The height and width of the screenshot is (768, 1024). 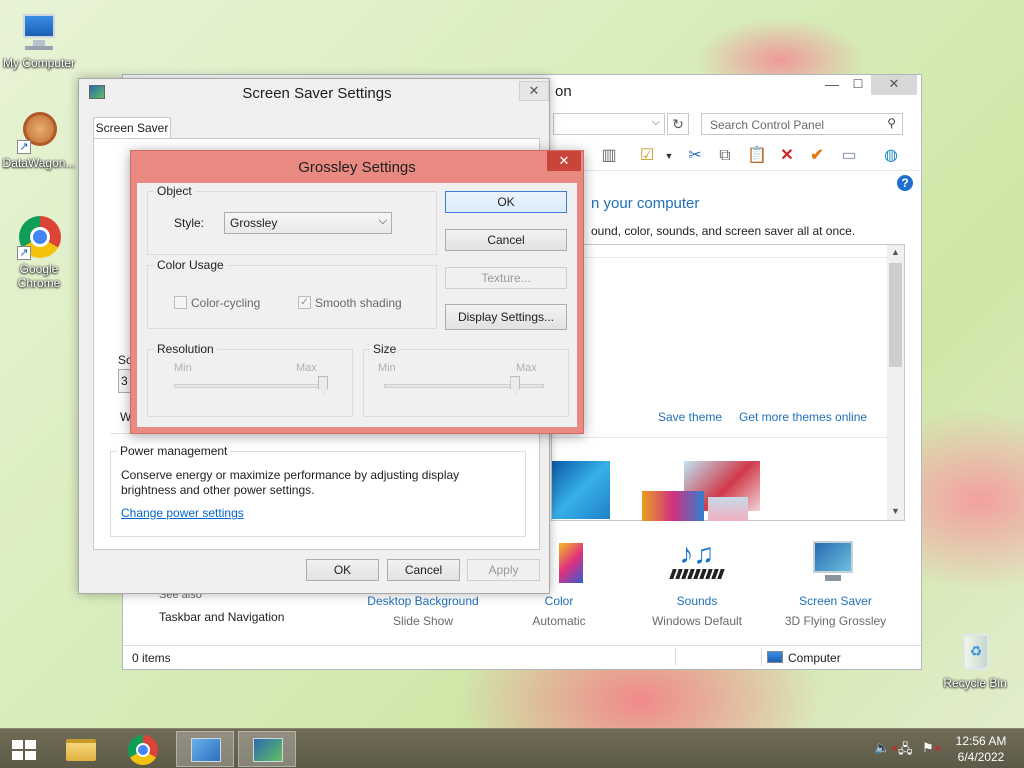 What do you see at coordinates (895, 511) in the screenshot?
I see `chevron-down-icon: ▼` at bounding box center [895, 511].